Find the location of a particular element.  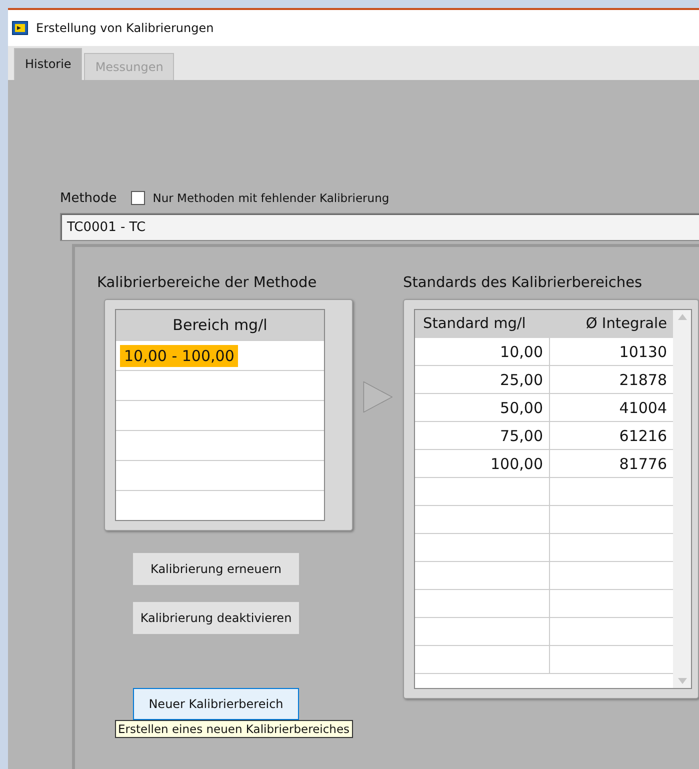

checkbox is located at coordinates (137, 198).